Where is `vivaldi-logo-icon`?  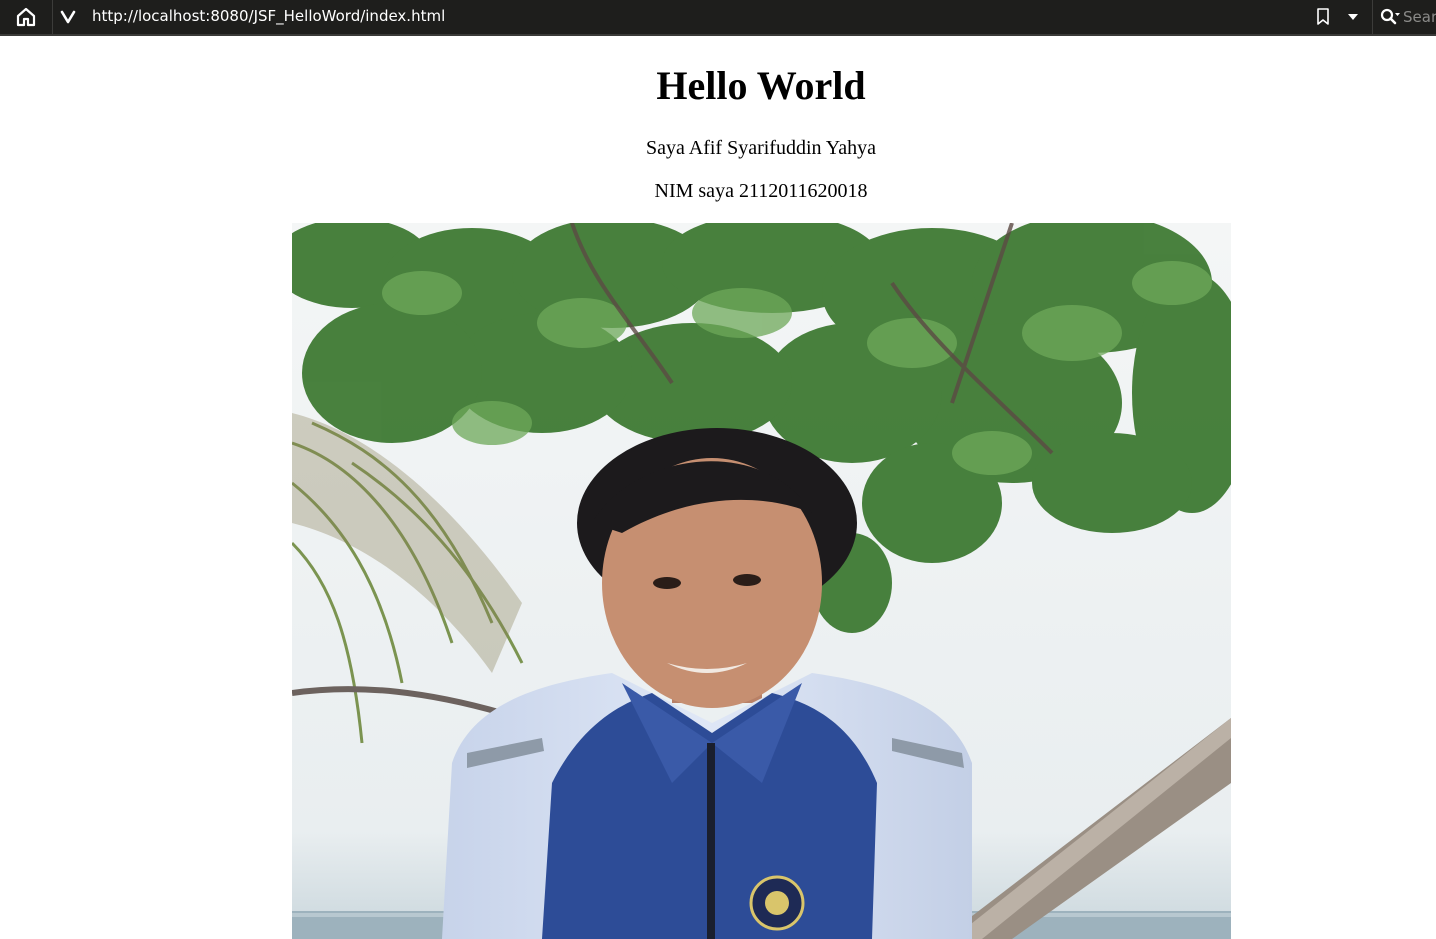
vivaldi-logo-icon is located at coordinates (68, 17).